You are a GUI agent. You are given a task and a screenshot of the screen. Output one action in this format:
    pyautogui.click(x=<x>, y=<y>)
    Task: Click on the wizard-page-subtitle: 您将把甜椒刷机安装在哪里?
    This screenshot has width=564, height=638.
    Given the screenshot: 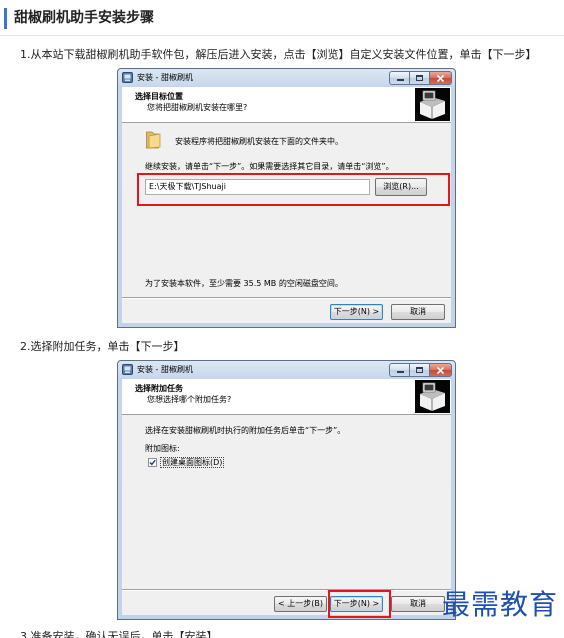 What is the action you would take?
    pyautogui.click(x=197, y=107)
    